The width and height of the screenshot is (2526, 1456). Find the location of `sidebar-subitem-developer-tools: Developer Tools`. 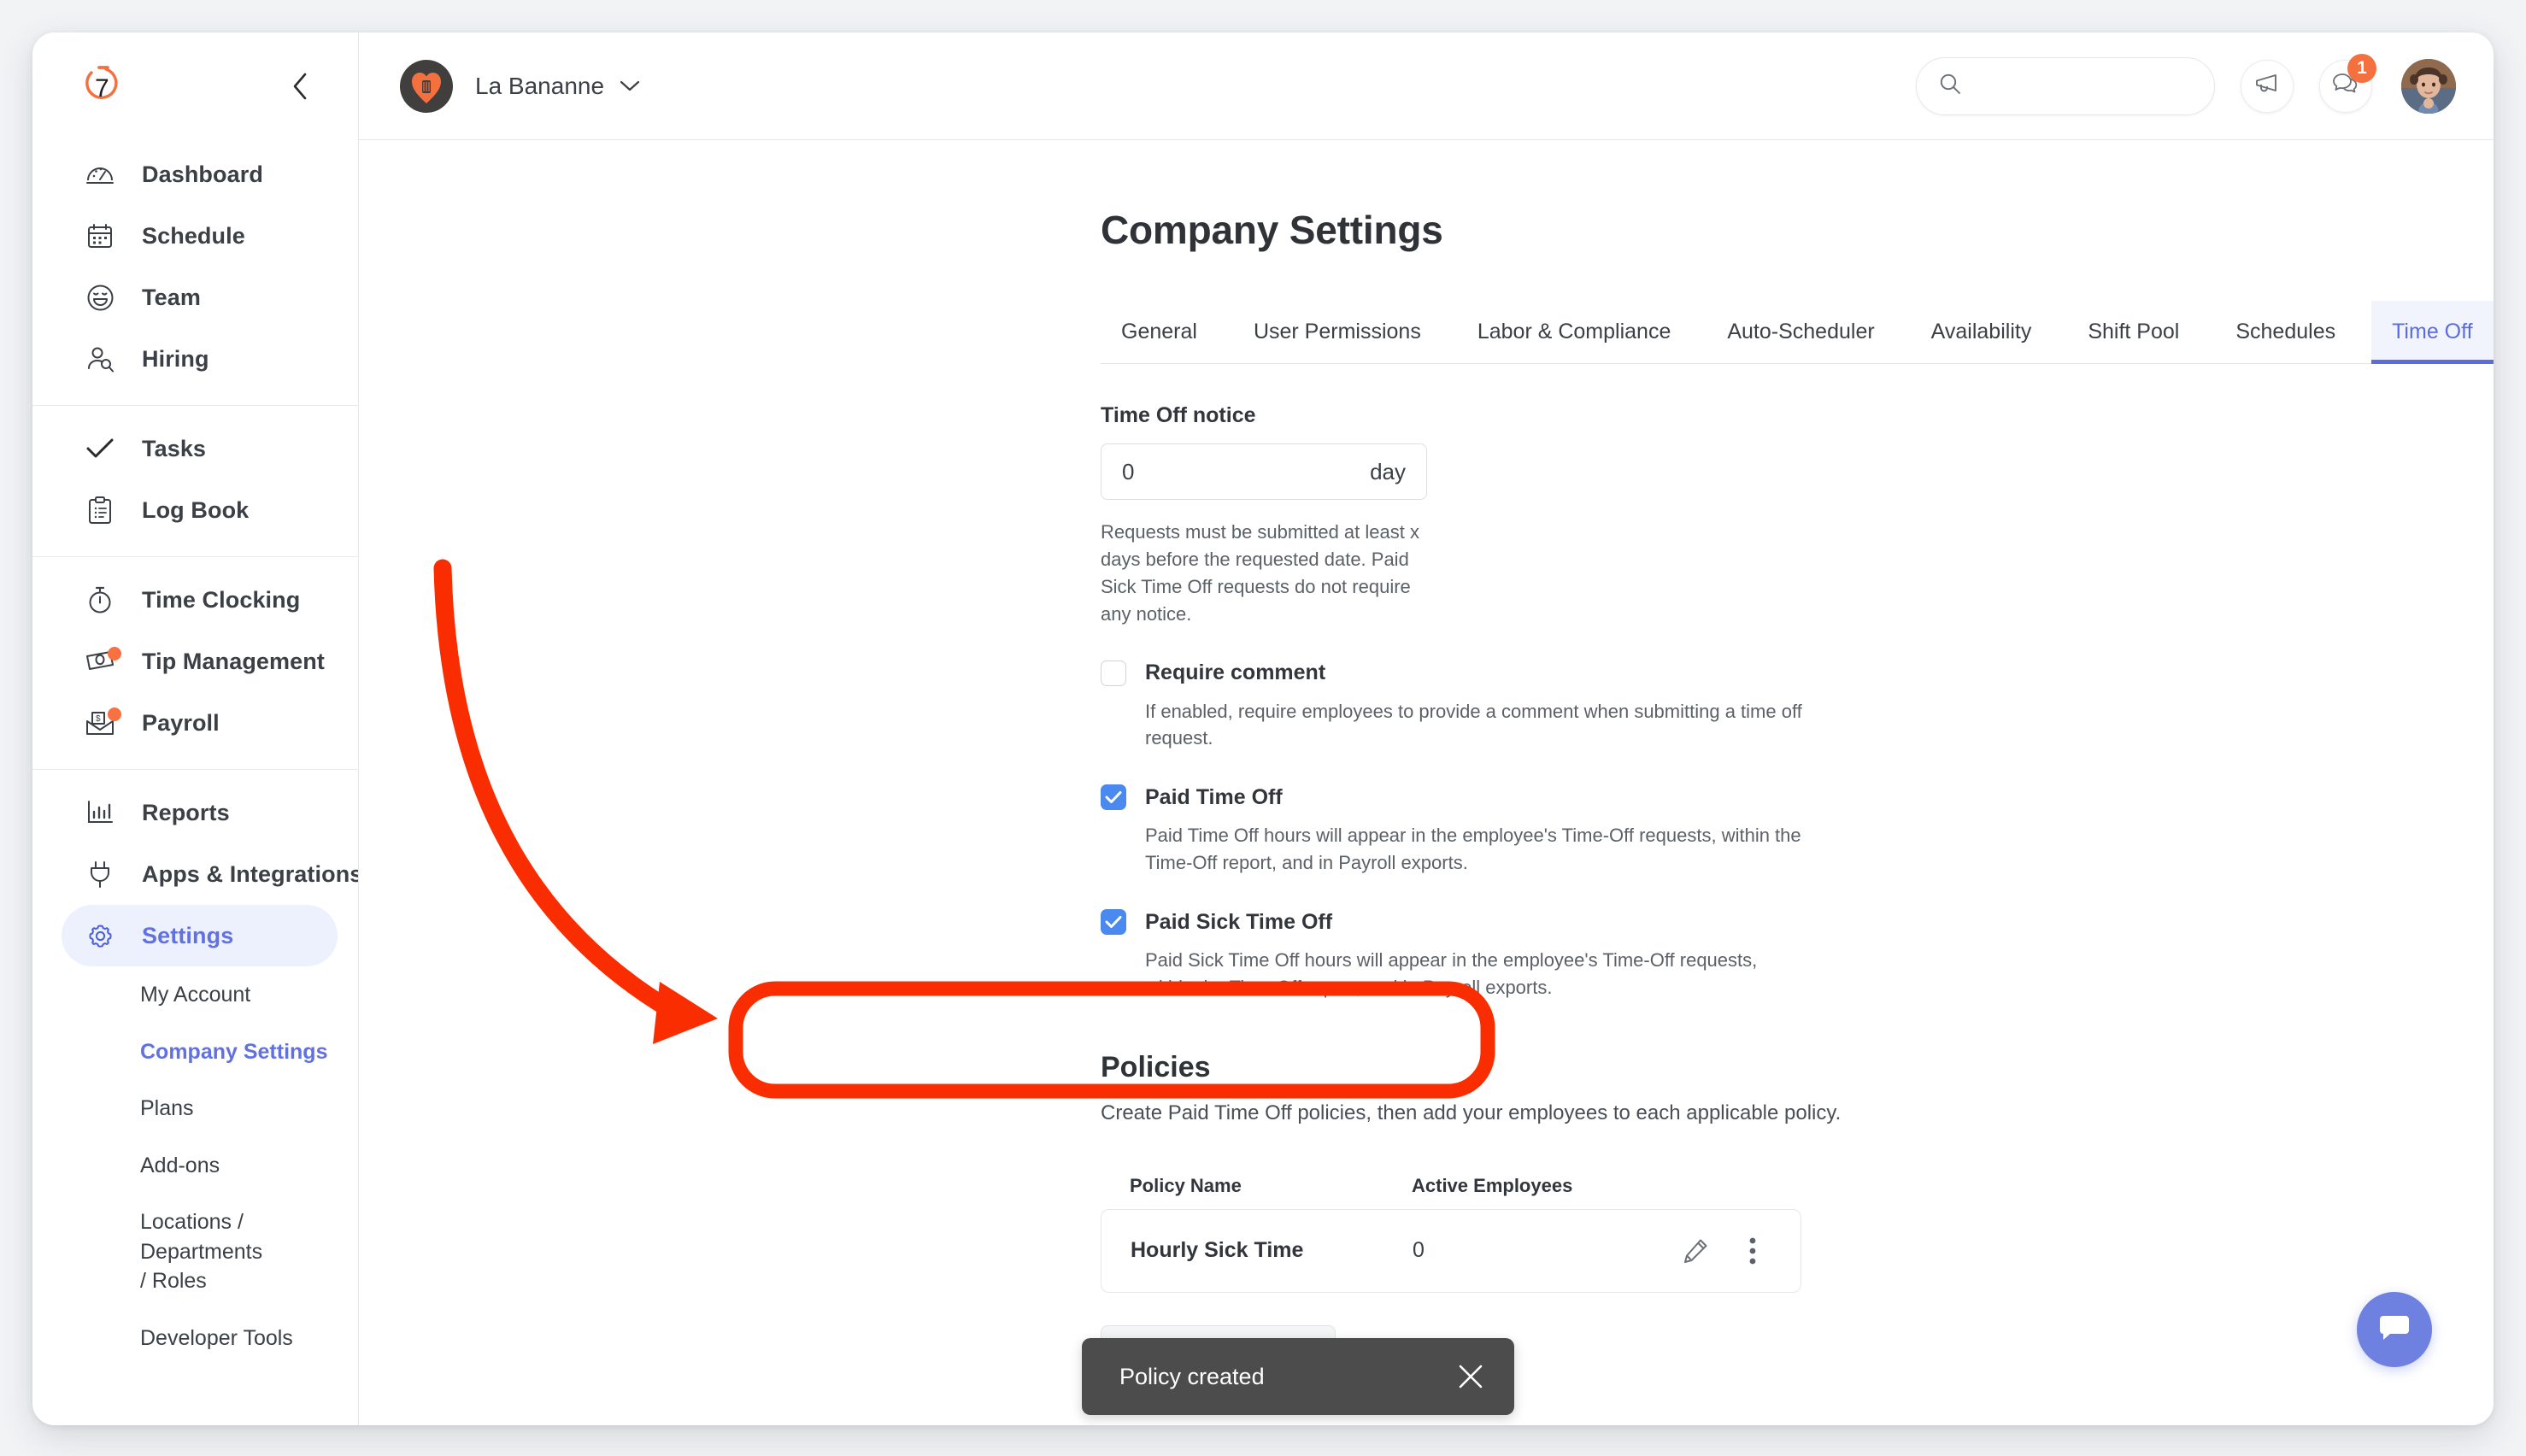

sidebar-subitem-developer-tools: Developer Tools is located at coordinates (200, 1338).